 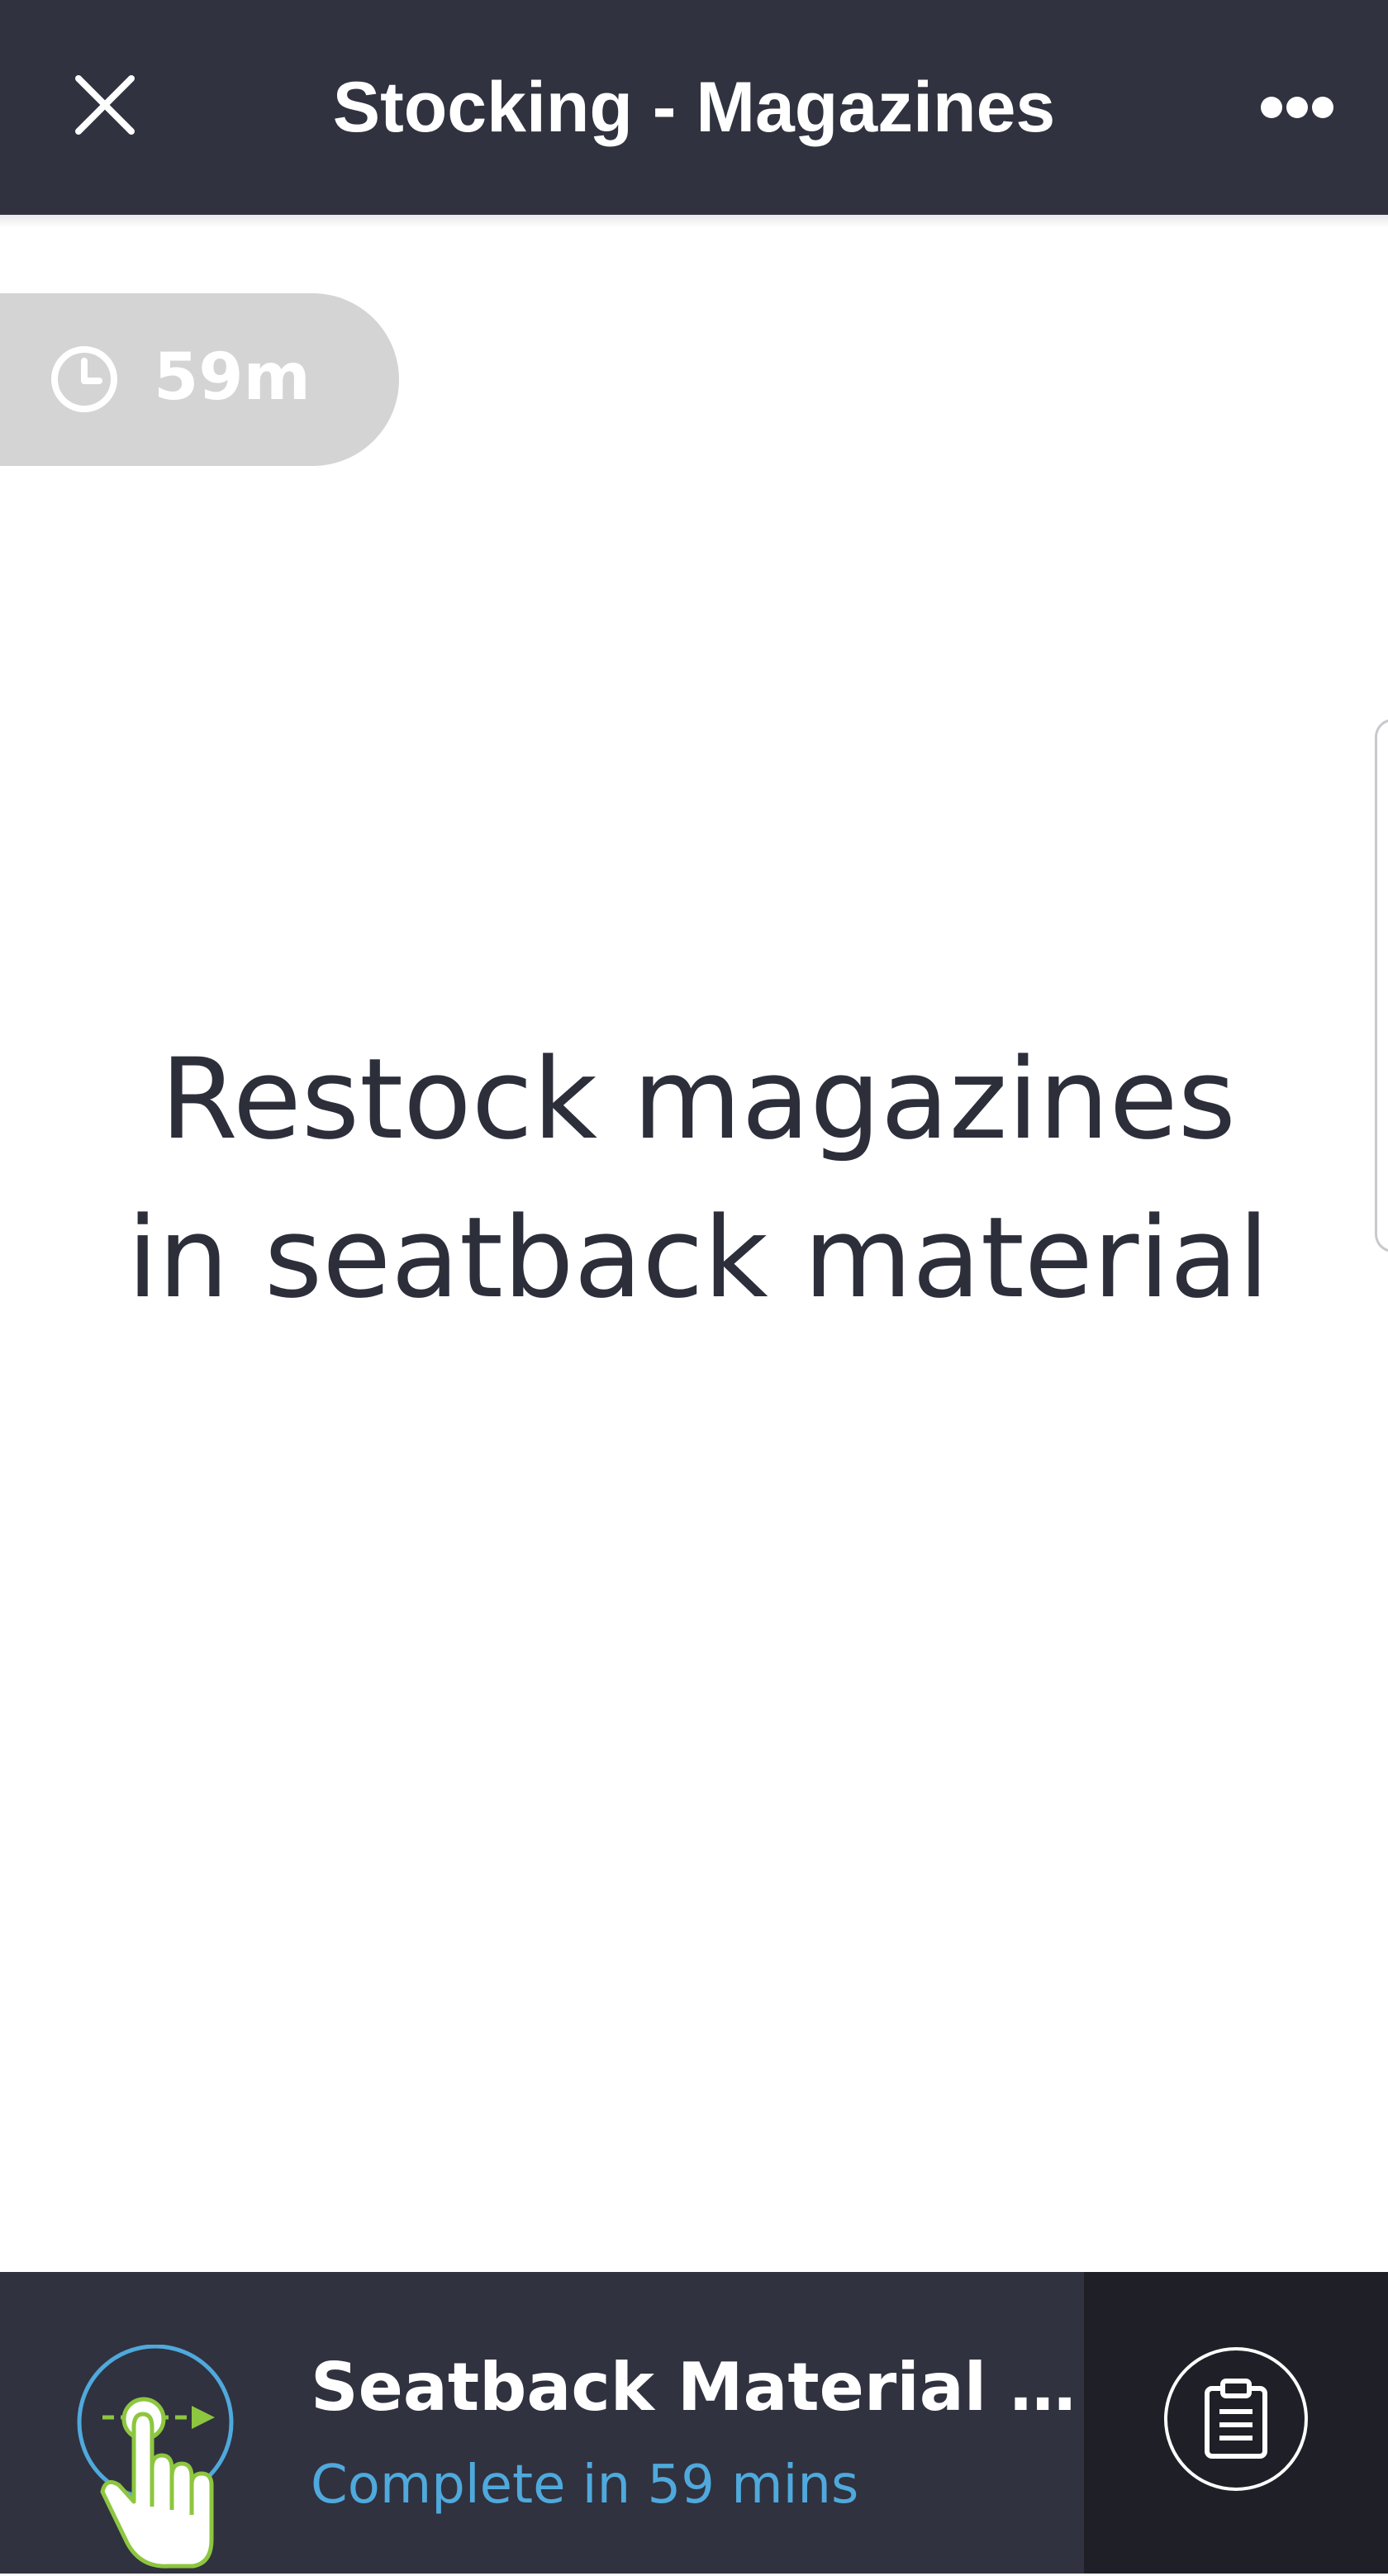 I want to click on task-instruction: Restock magazines in seatback material, so click(x=698, y=1178).